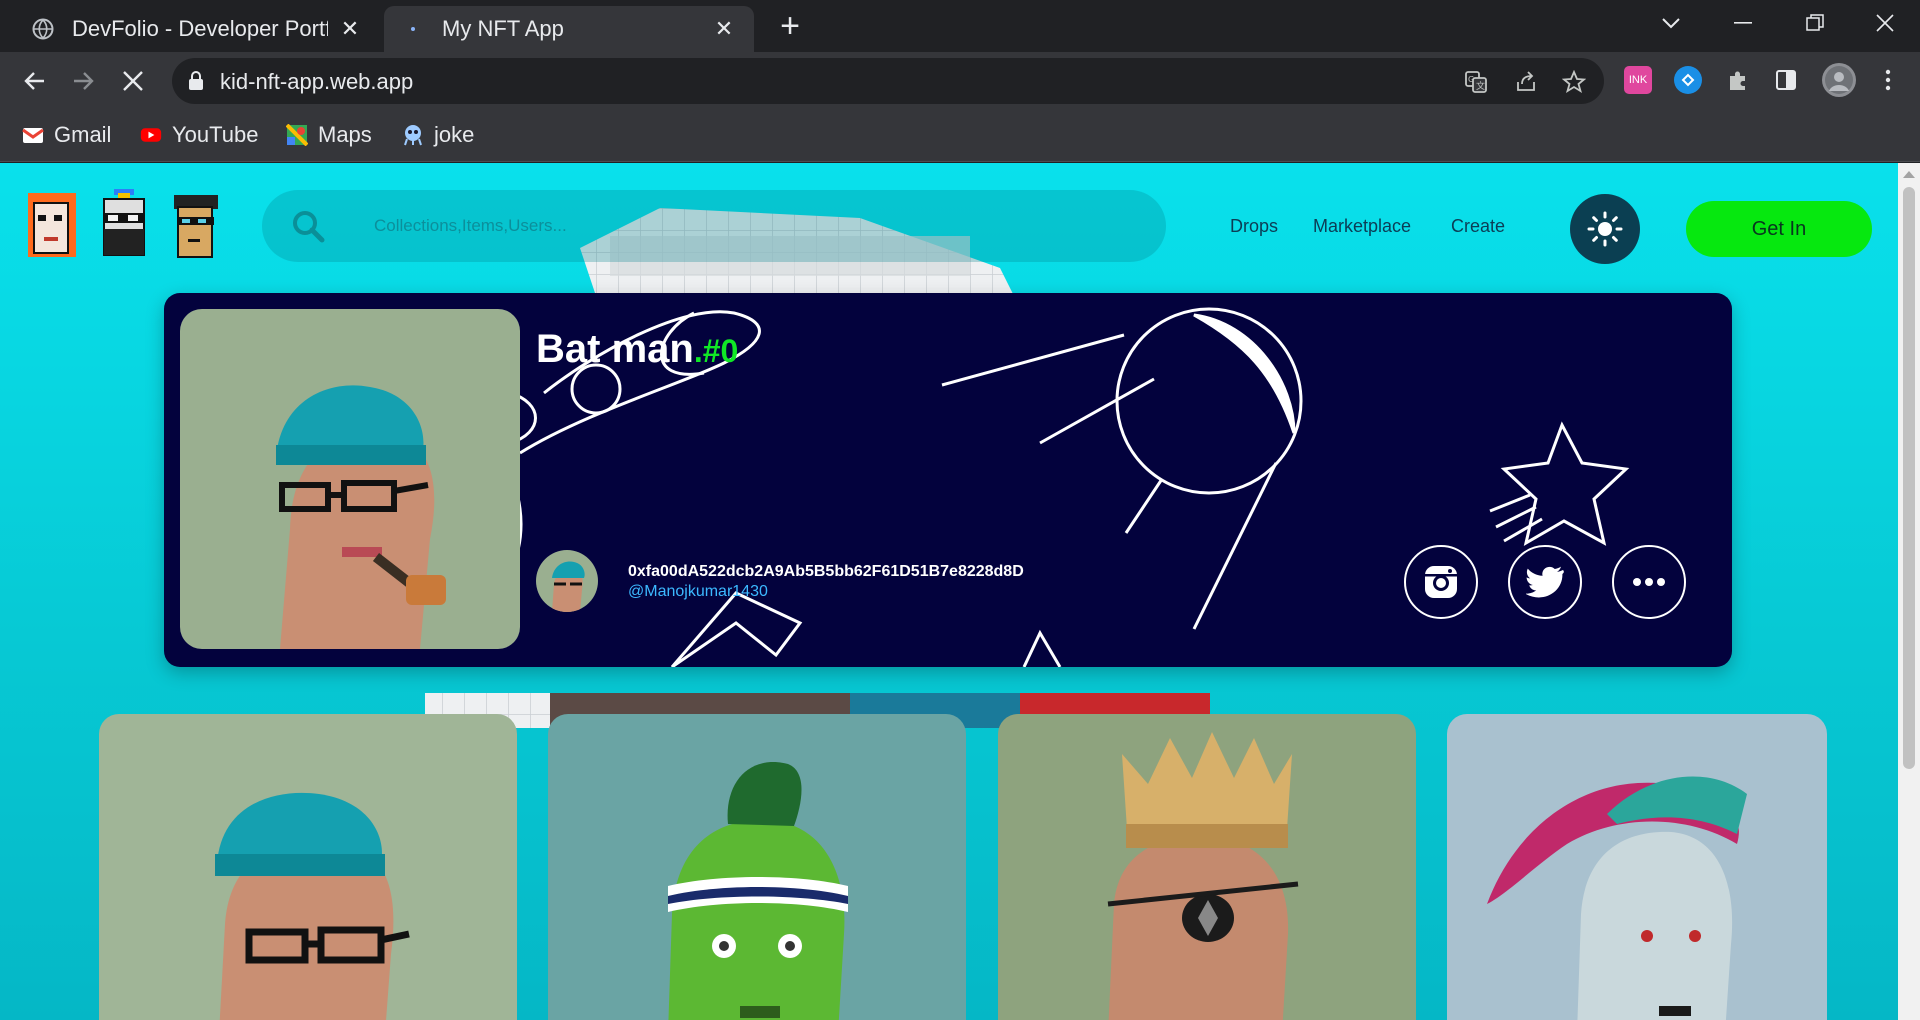 This screenshot has height=1020, width=1920. Describe the element at coordinates (196, 80) in the screenshot. I see `lock-icon` at that location.